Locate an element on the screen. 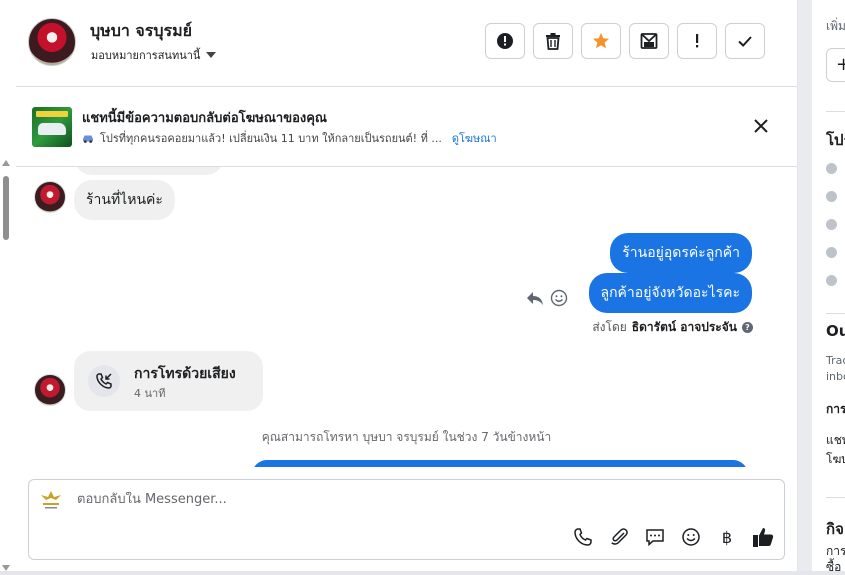 The image size is (845, 575). mark-spam-button is located at coordinates (505, 41).